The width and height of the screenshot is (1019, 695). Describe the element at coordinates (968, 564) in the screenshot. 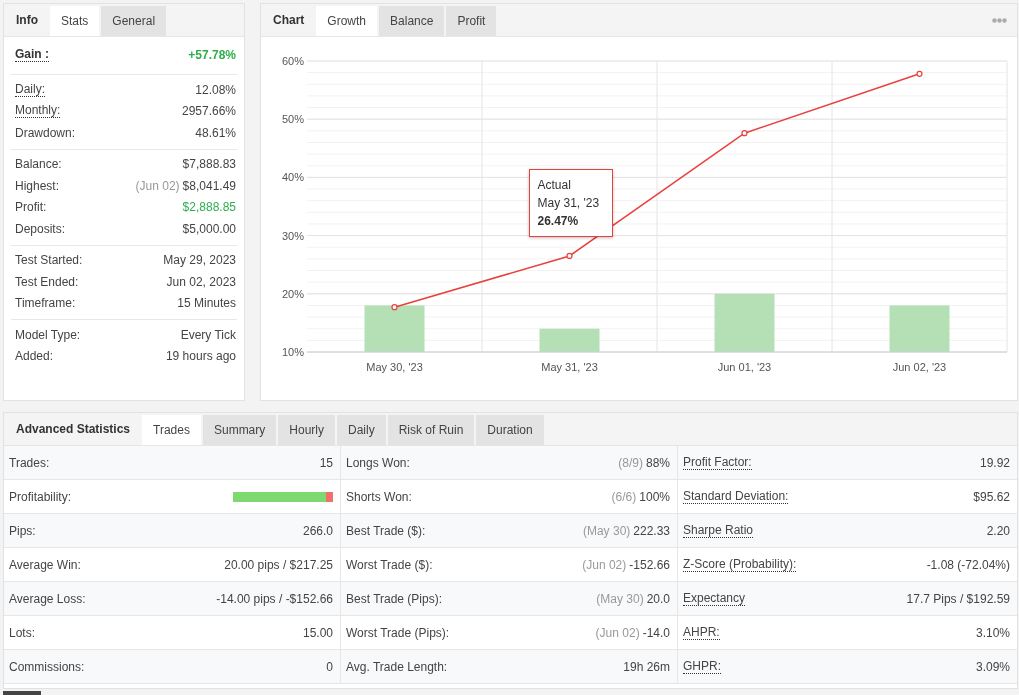

I see `stat-value: -1.08 (-72.04%)` at that location.